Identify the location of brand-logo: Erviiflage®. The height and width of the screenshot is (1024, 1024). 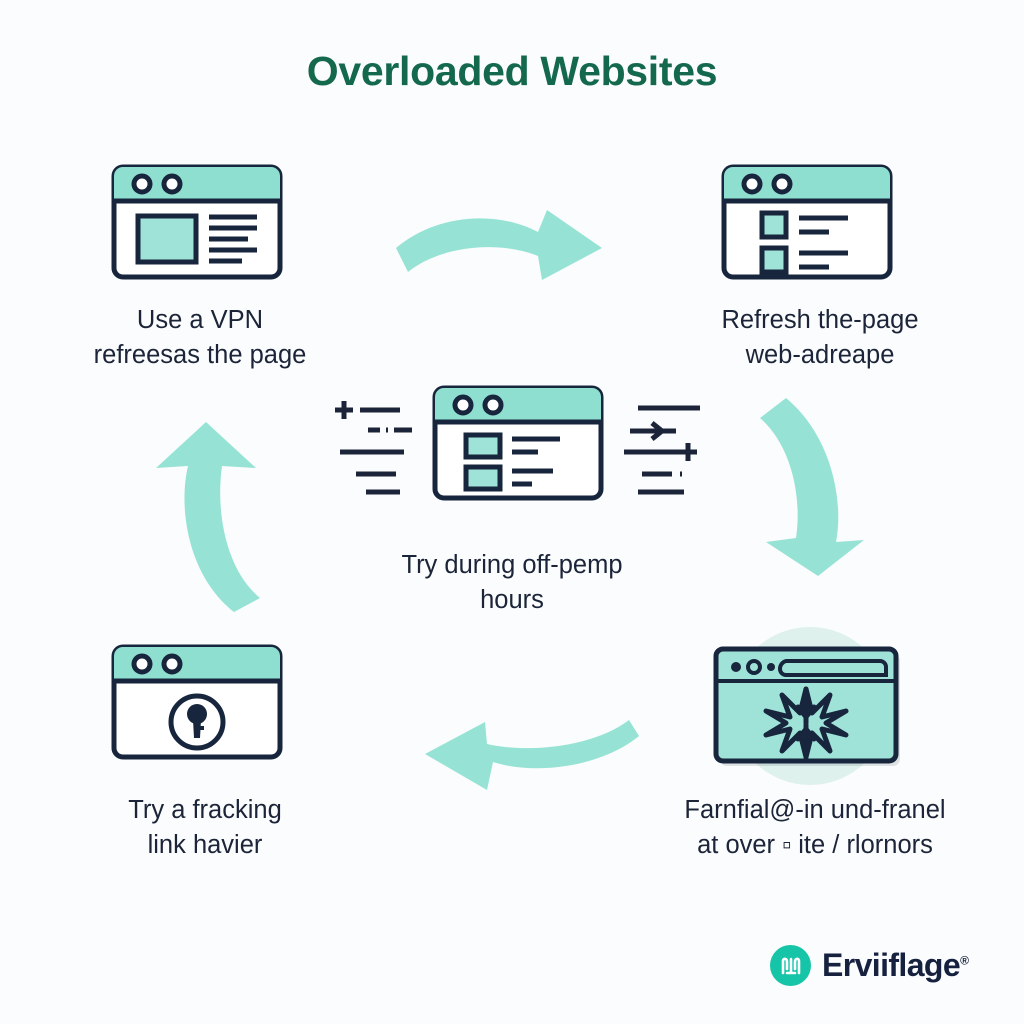
(869, 965).